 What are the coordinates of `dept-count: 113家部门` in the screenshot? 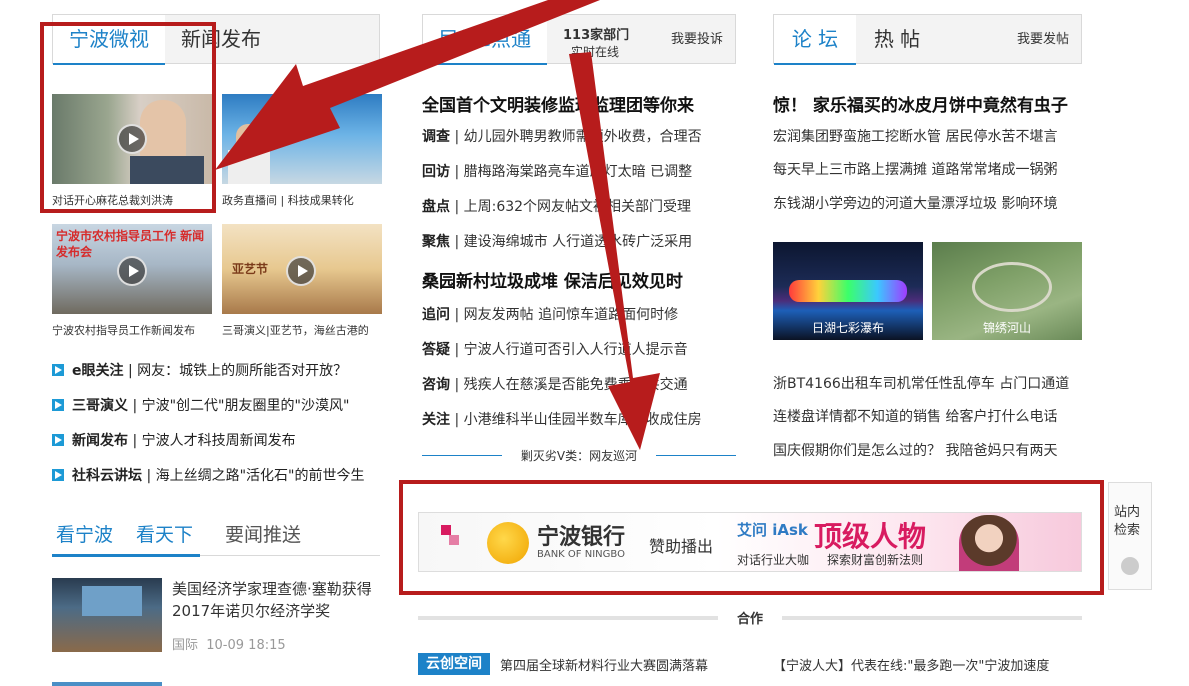 It's located at (596, 35).